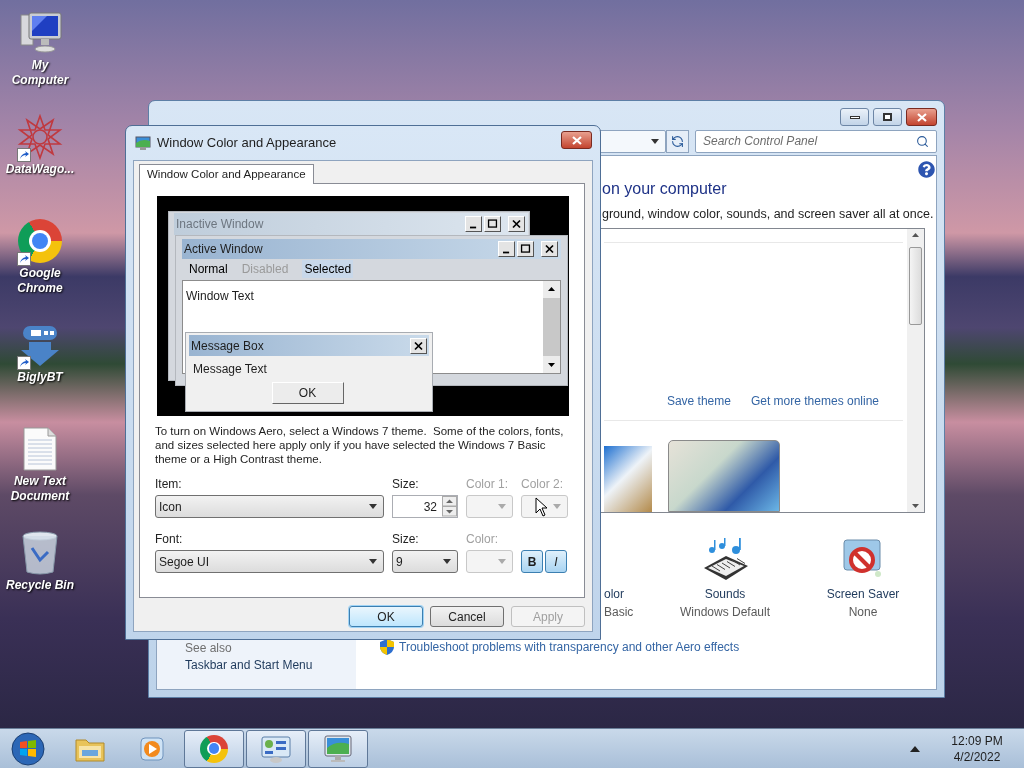 This screenshot has width=1024, height=768. What do you see at coordinates (209, 648) in the screenshot?
I see `see-also-heading: See also` at bounding box center [209, 648].